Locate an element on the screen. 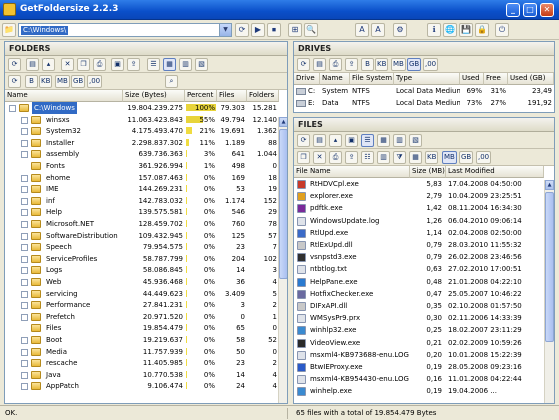 This screenshot has height=420, width=559. path-combobox: C:\Windows\ ▼ is located at coordinates (125, 30).